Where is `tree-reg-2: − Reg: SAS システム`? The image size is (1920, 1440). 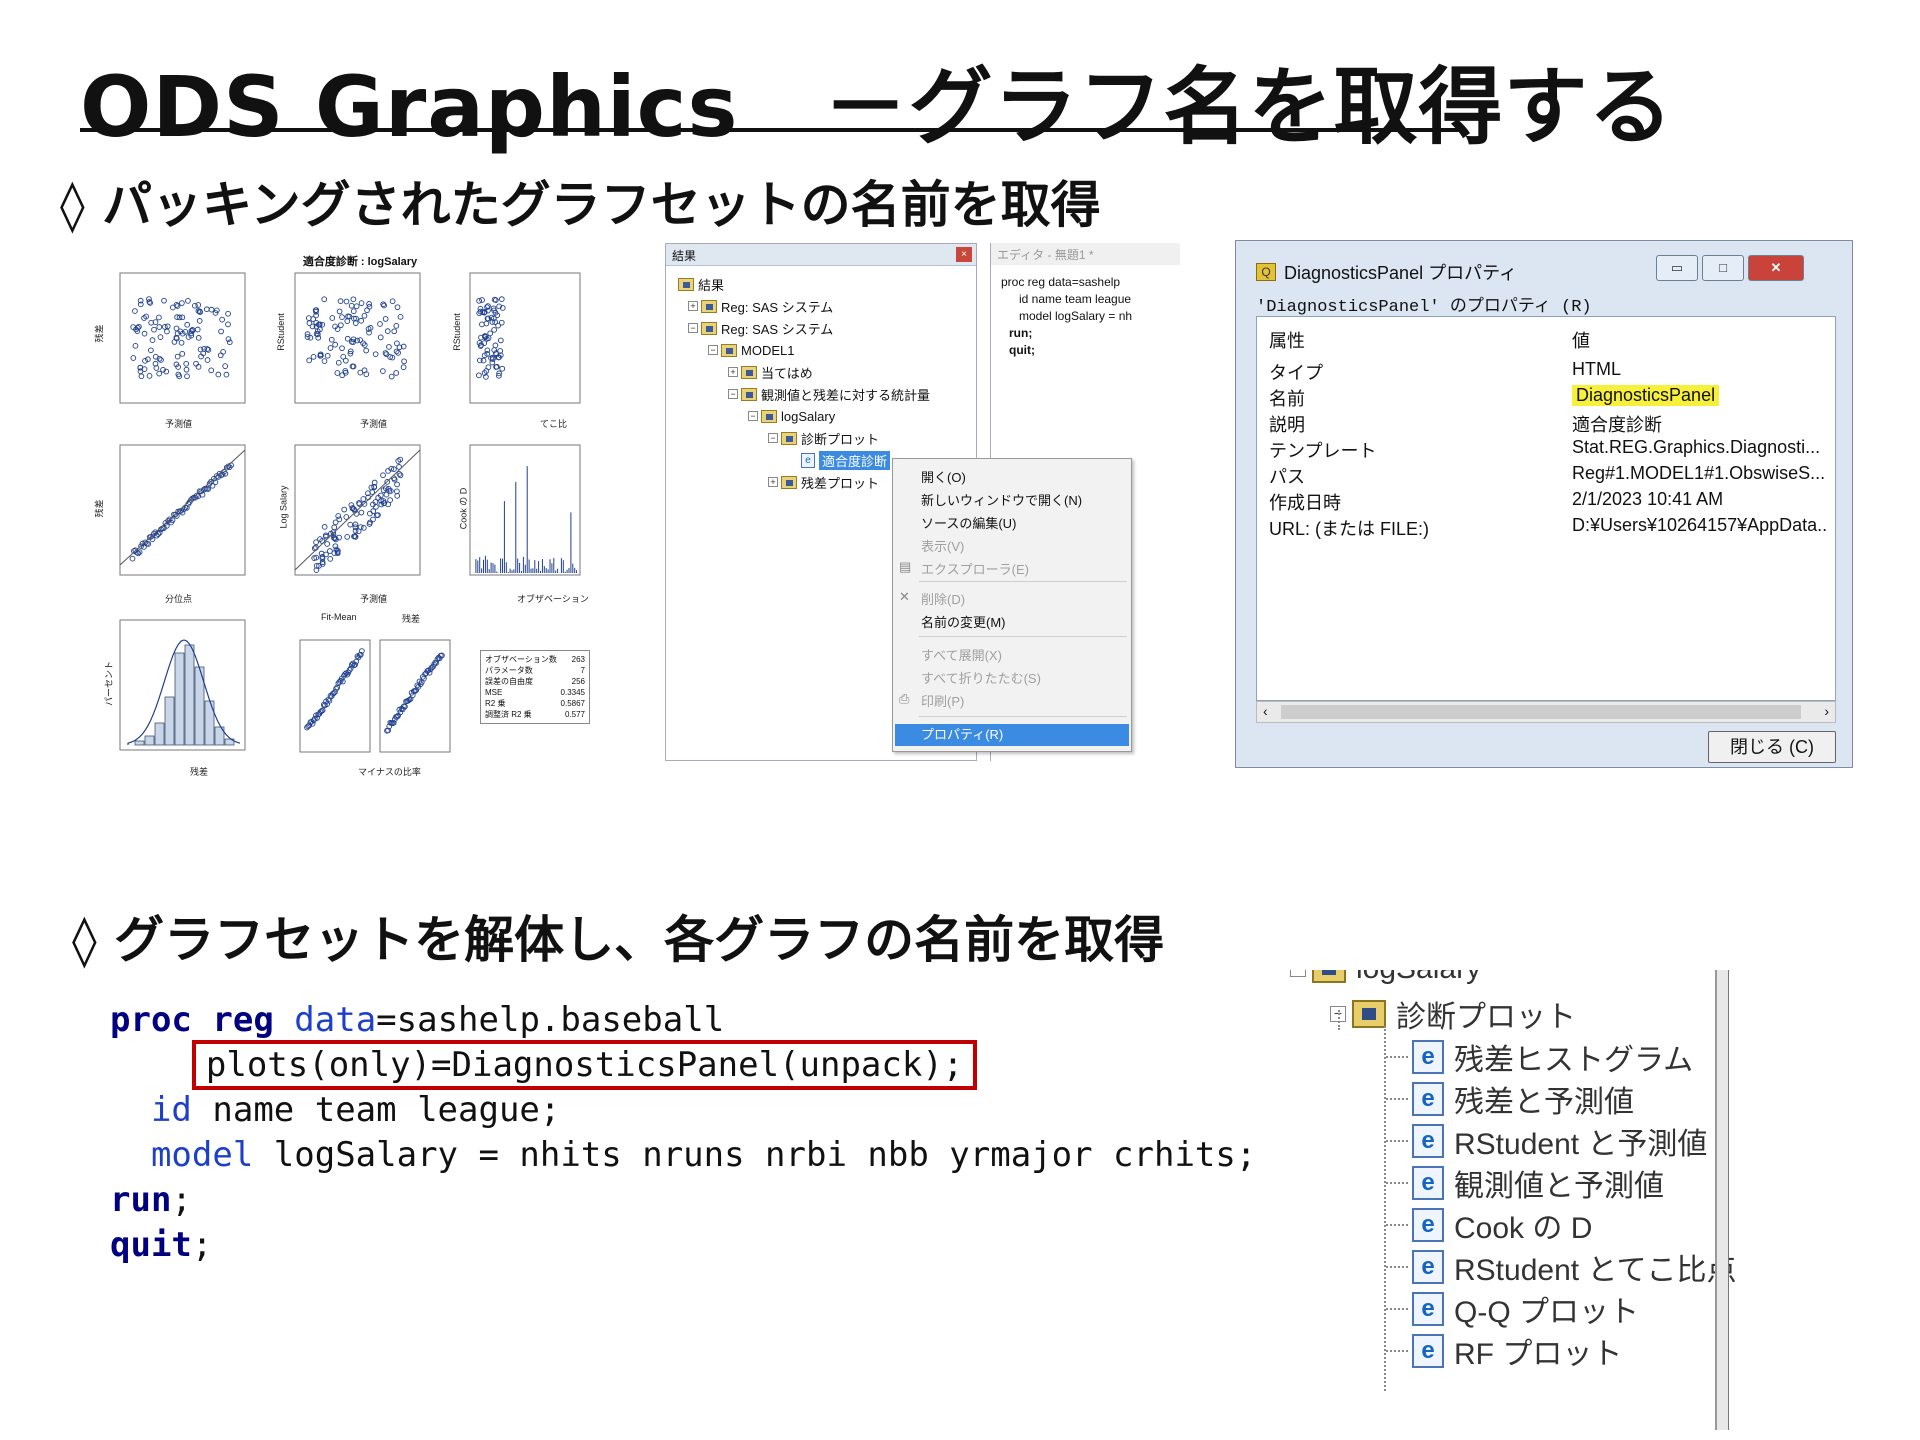 tree-reg-2: − Reg: SAS システム is located at coordinates (760, 328).